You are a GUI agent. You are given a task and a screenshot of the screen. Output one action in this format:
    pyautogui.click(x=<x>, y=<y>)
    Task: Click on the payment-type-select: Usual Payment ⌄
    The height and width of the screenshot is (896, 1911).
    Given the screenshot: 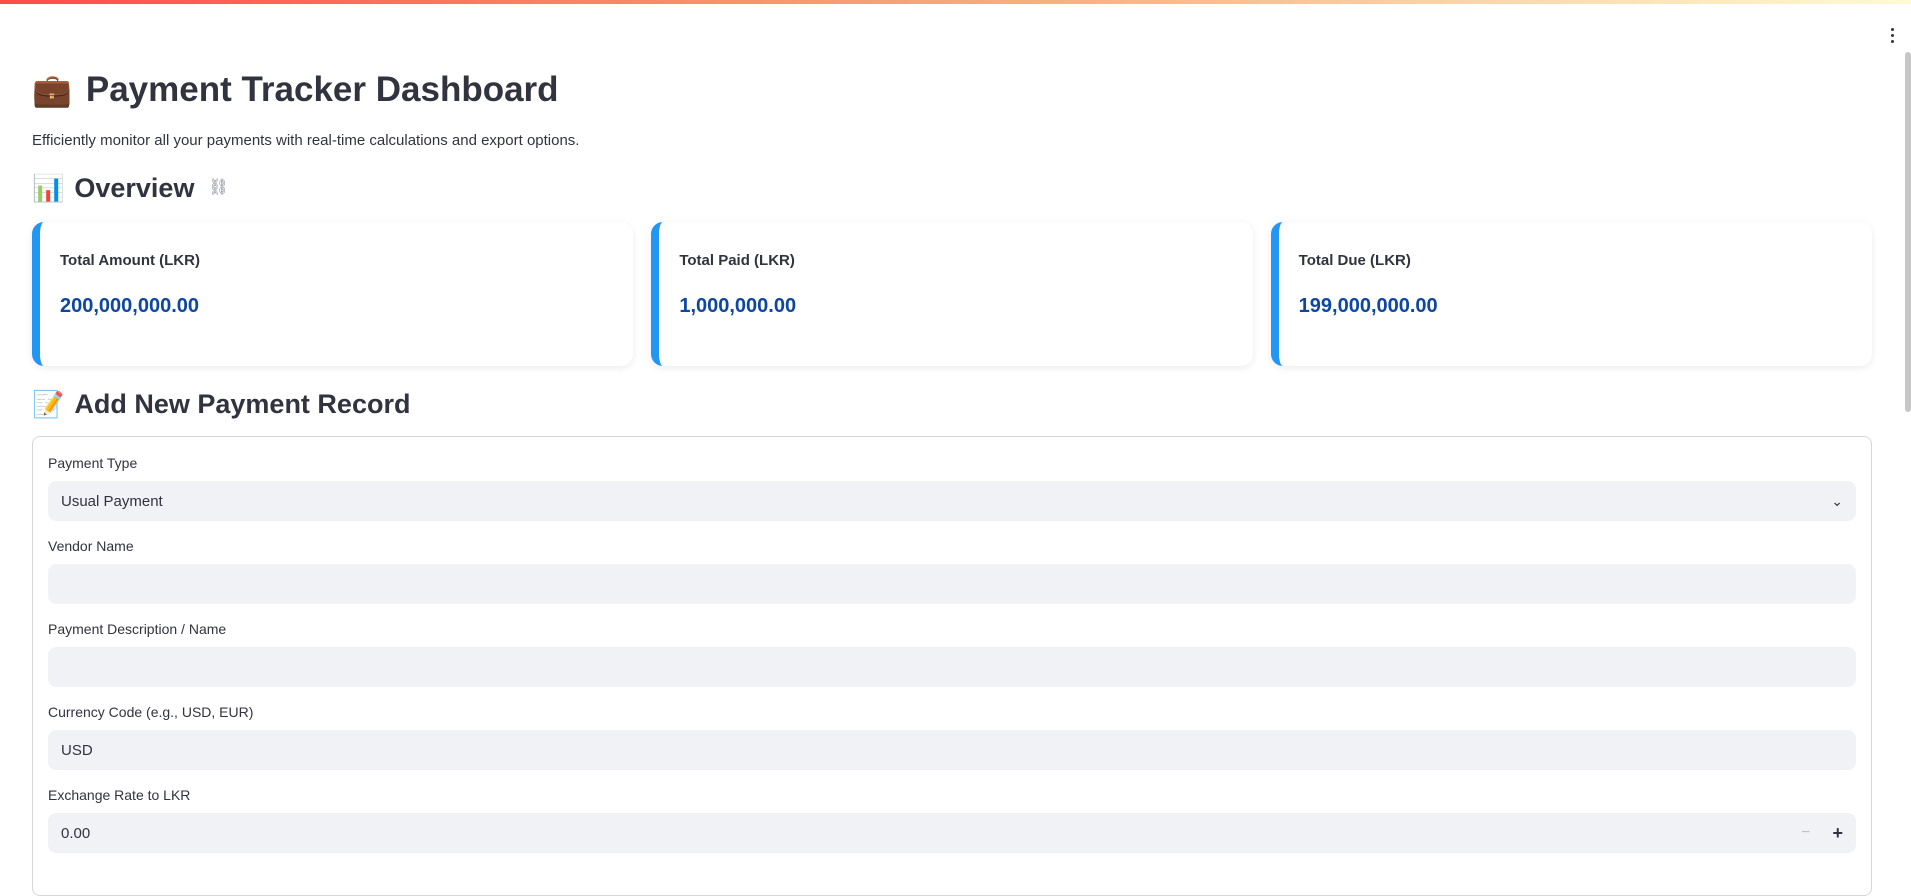 What is the action you would take?
    pyautogui.click(x=952, y=501)
    